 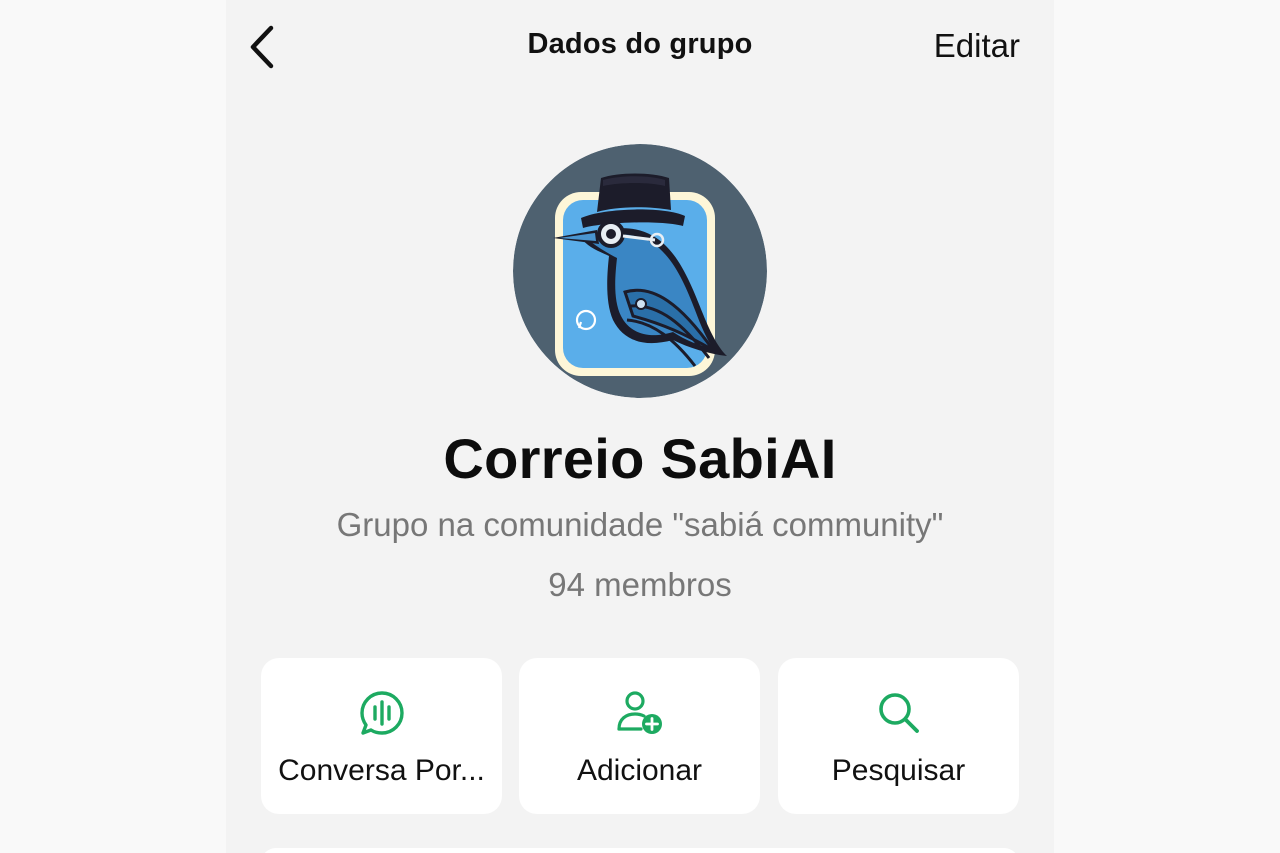 I want to click on group-name: Correio SabiAI, so click(x=640, y=458).